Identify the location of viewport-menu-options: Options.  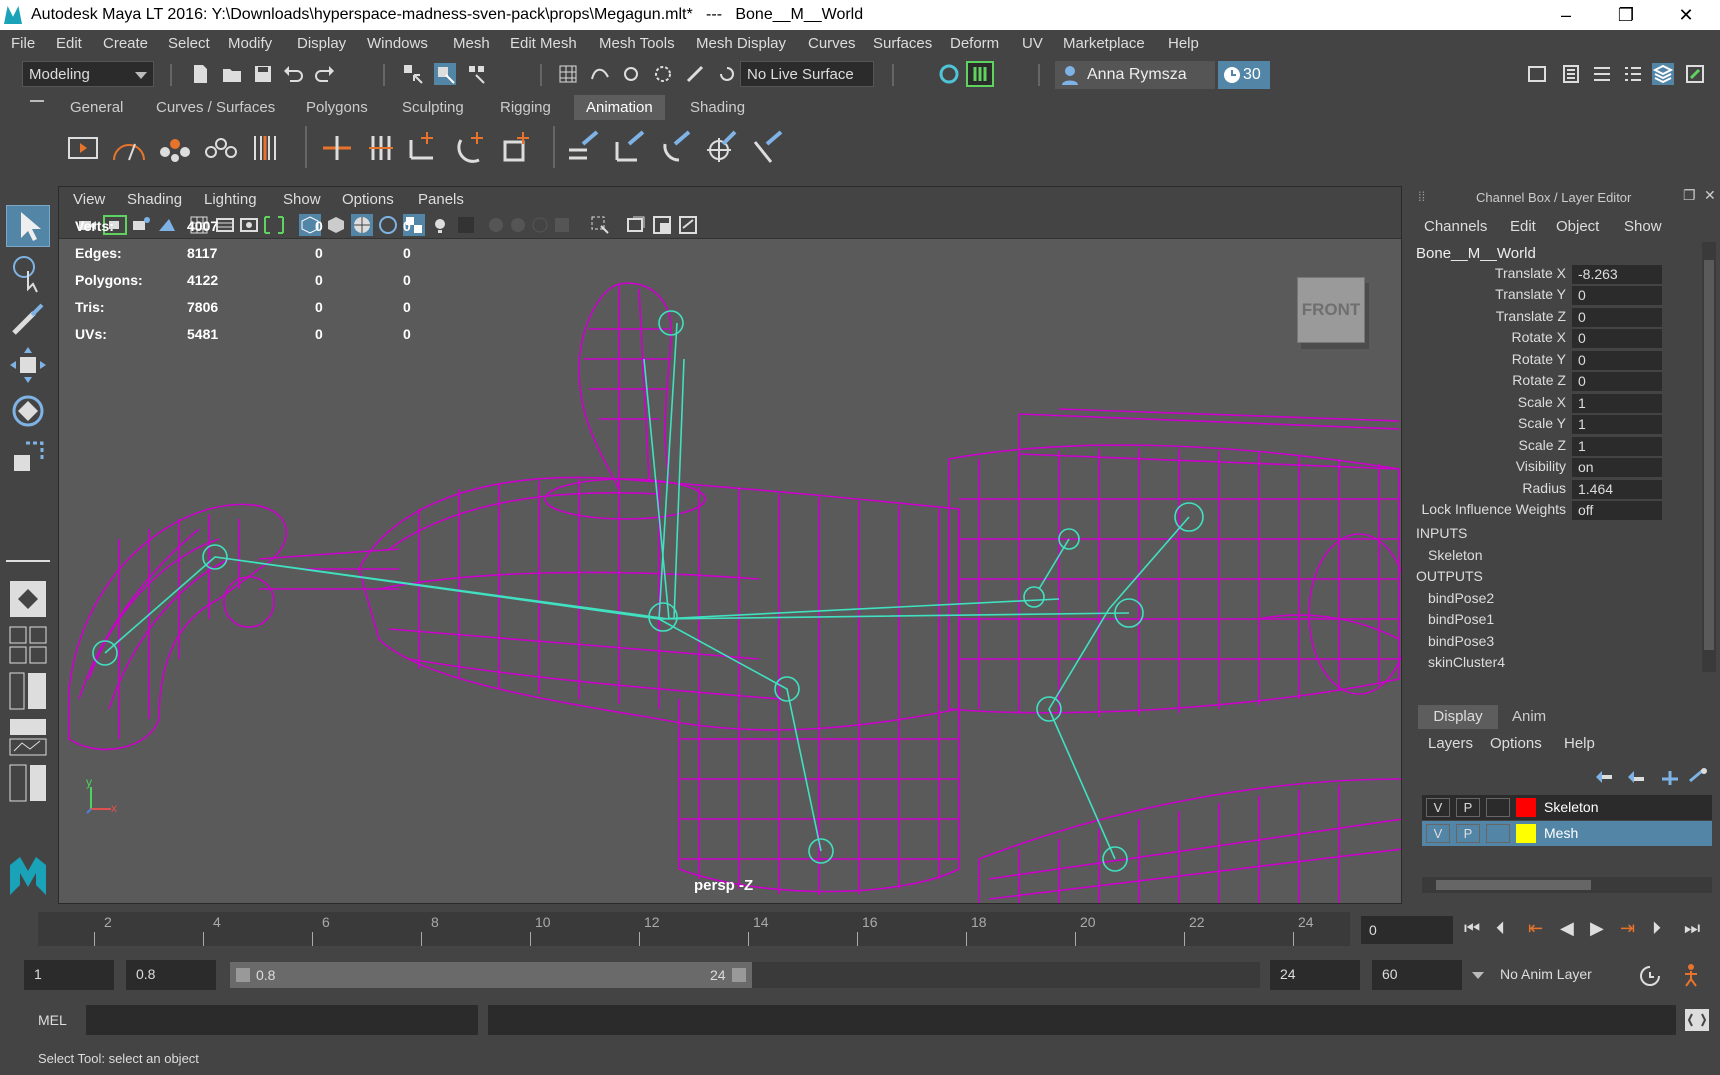
(368, 199).